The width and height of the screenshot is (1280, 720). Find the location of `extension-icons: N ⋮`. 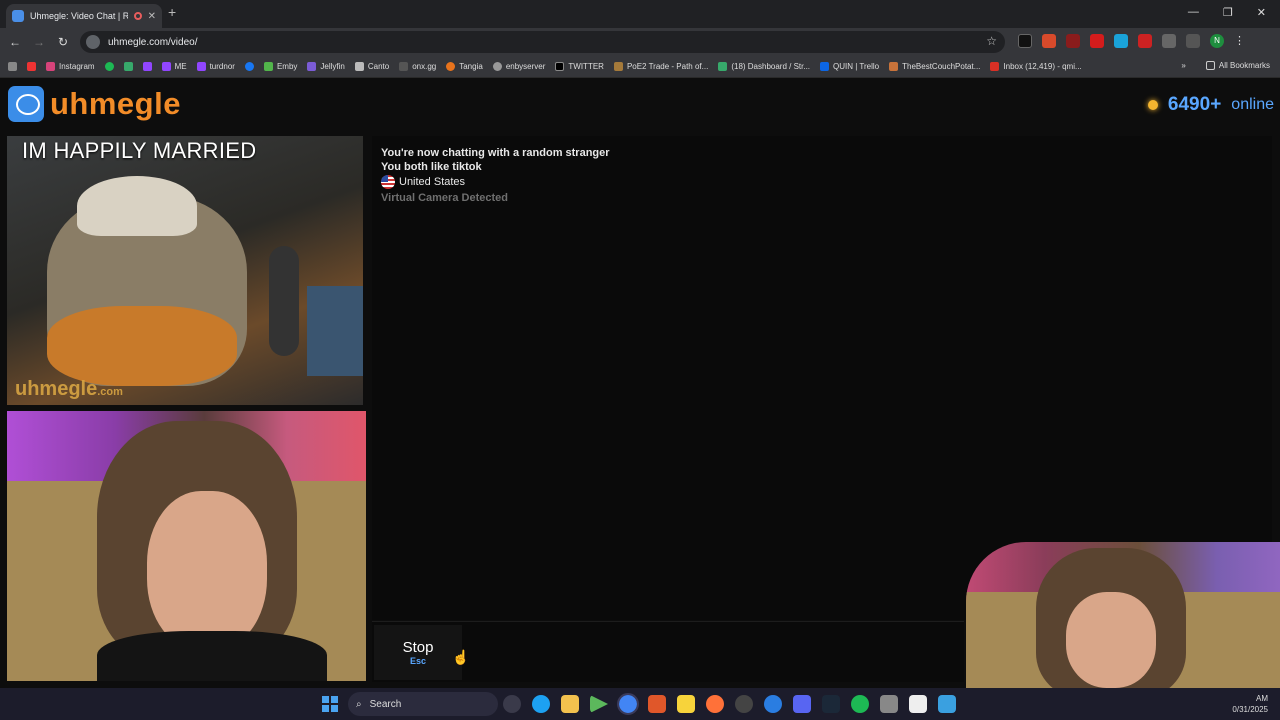

extension-icons: N ⋮ is located at coordinates (1133, 41).